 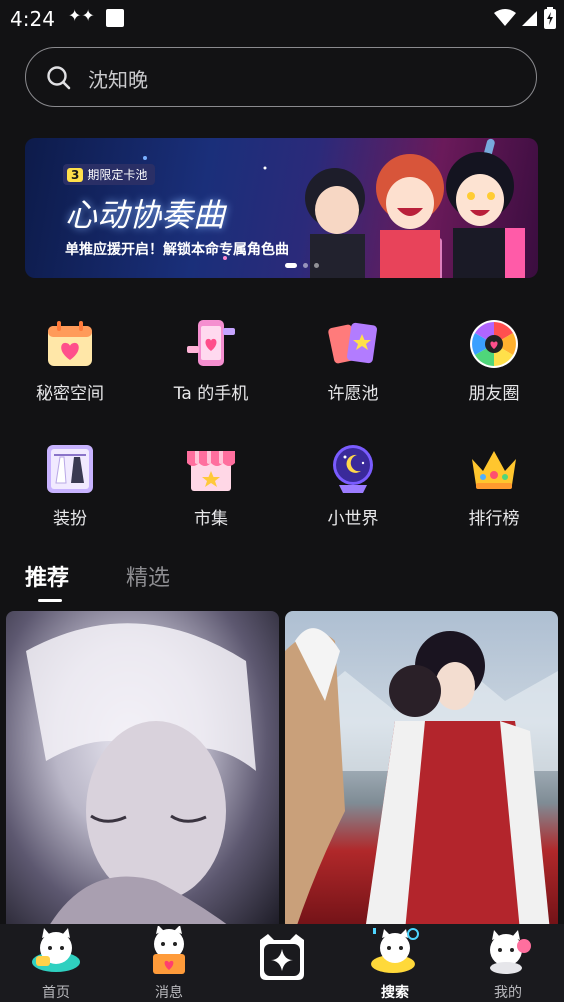 I want to click on feature-market: 市集, so click(x=211, y=486).